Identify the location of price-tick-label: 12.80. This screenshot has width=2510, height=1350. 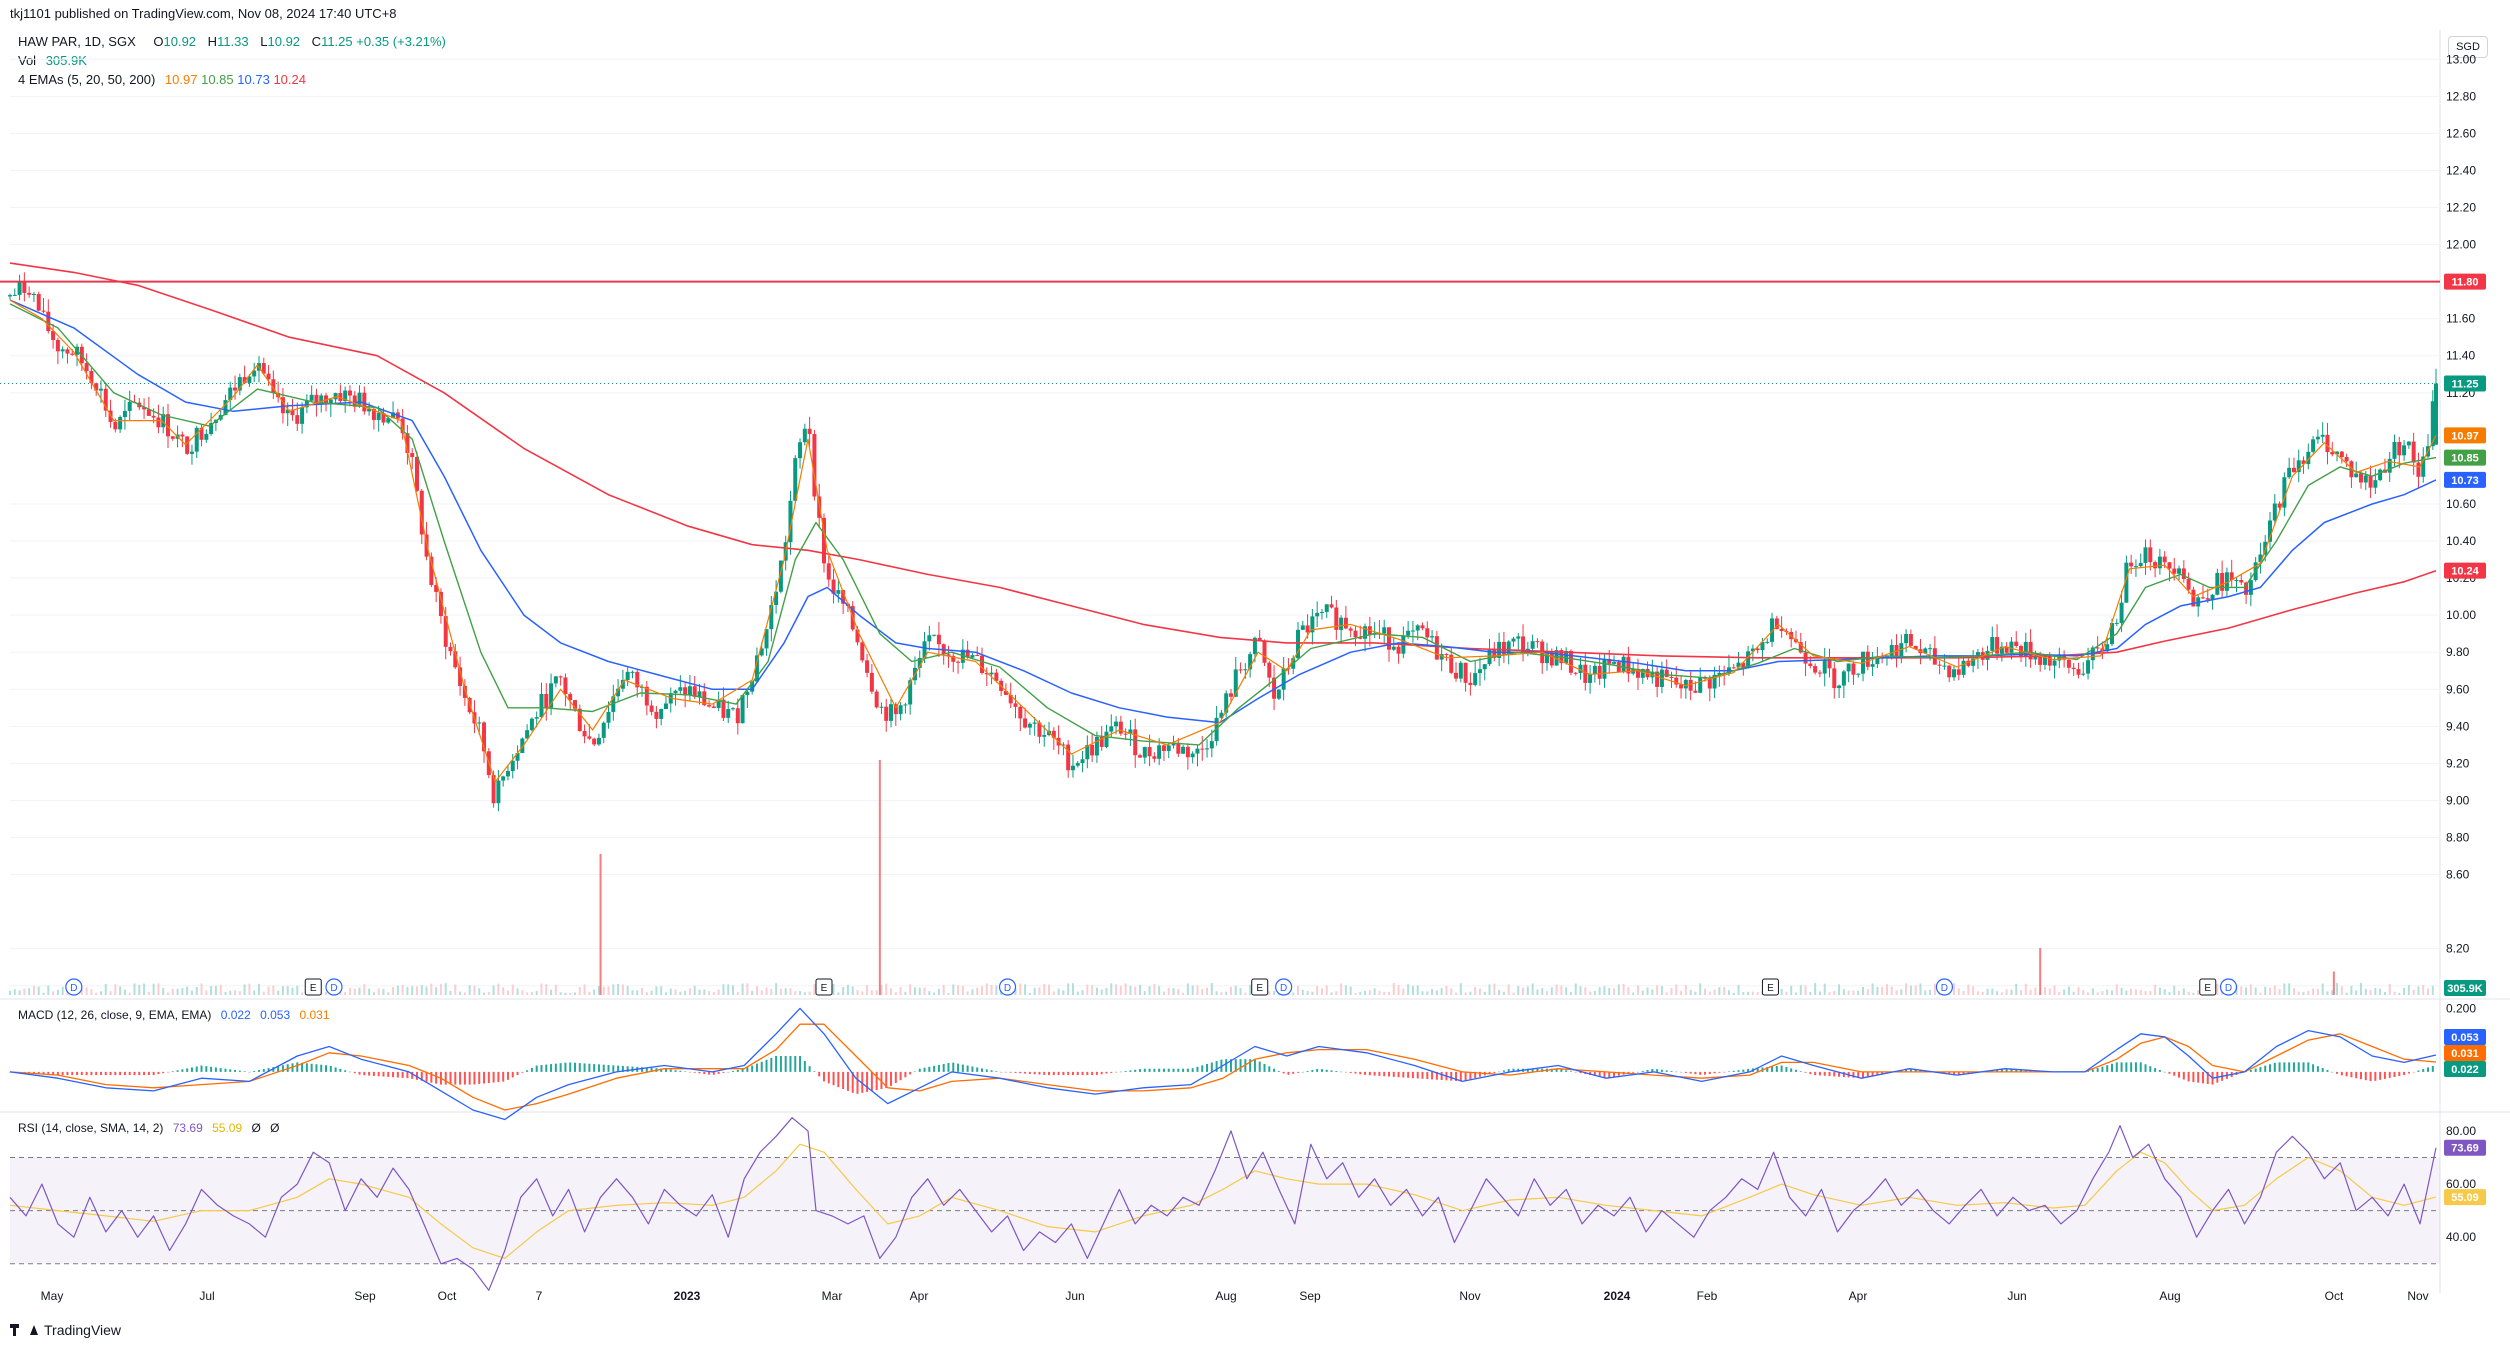
(2461, 96).